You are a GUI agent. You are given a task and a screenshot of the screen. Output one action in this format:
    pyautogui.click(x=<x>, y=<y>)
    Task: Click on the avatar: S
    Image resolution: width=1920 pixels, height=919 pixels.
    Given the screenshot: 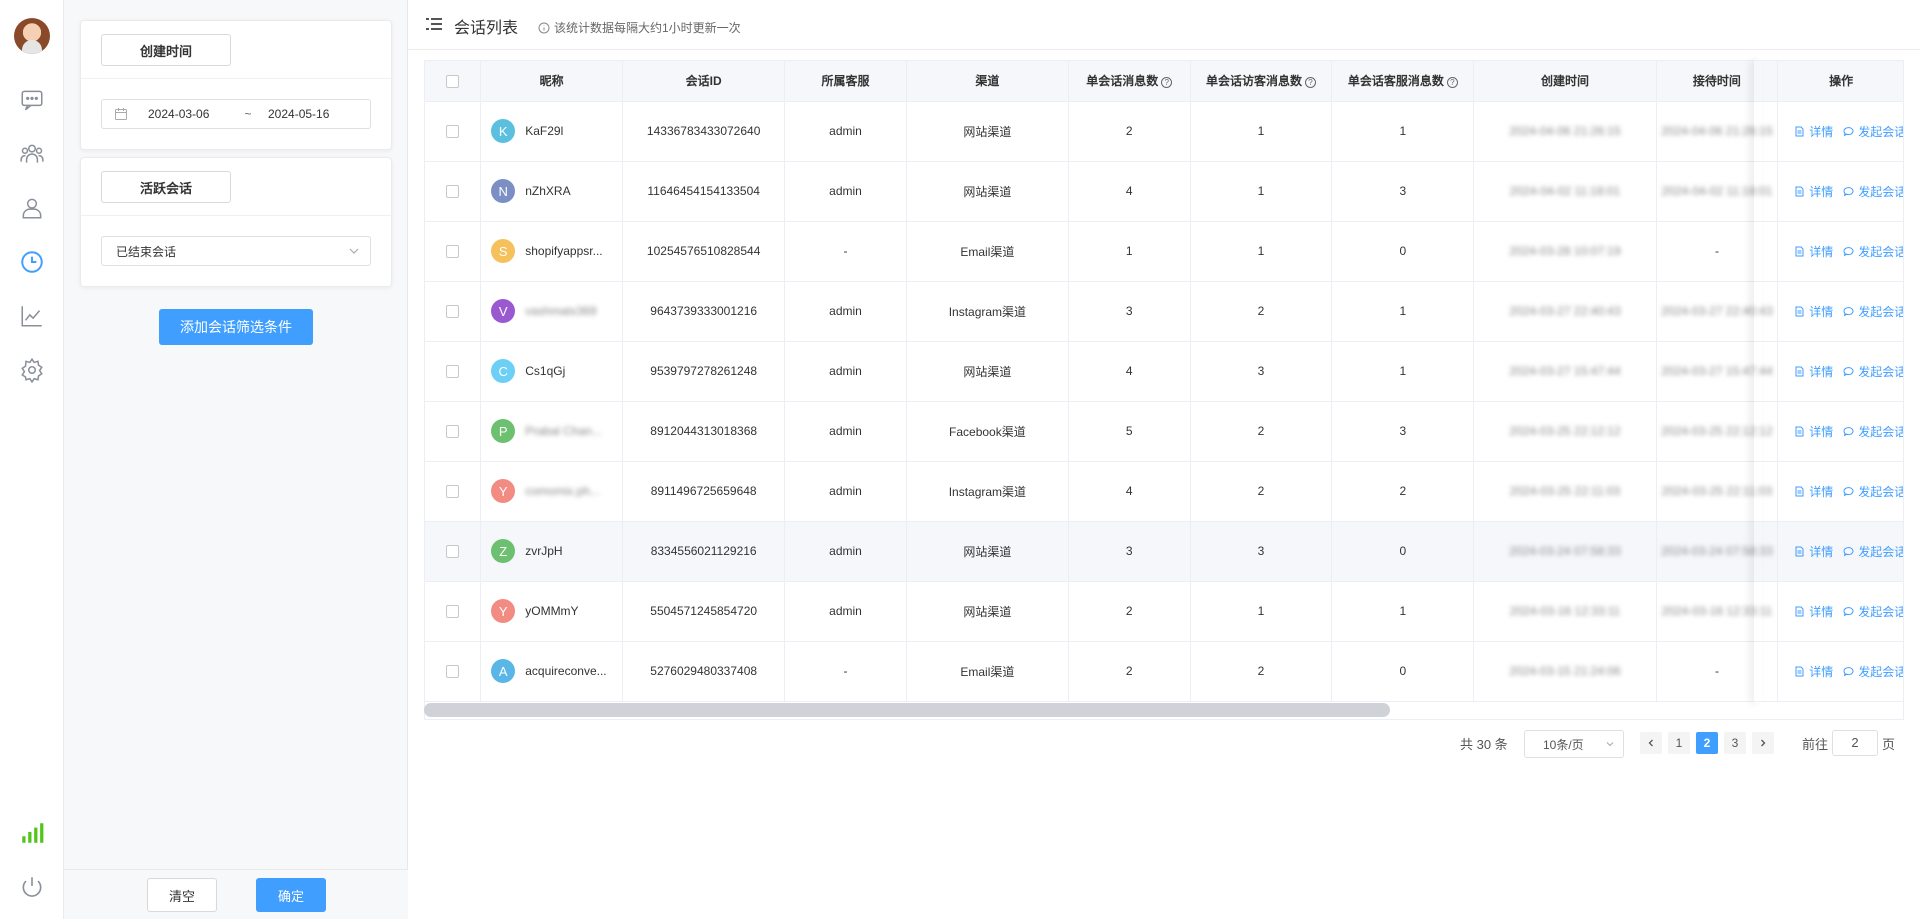 What is the action you would take?
    pyautogui.click(x=503, y=251)
    